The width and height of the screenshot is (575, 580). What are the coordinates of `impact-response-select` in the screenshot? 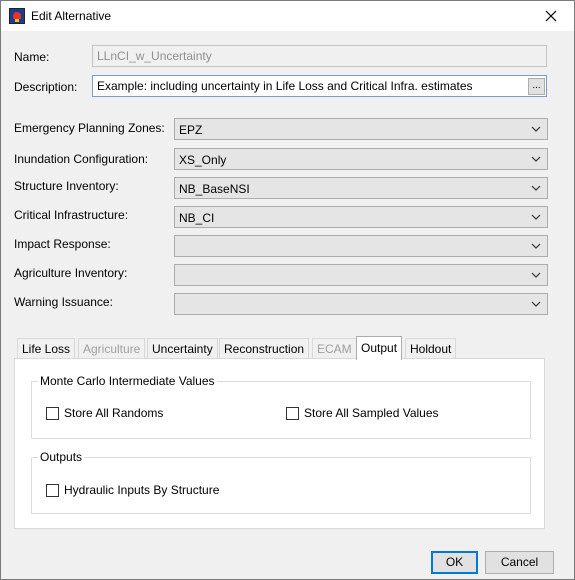 It's located at (361, 246).